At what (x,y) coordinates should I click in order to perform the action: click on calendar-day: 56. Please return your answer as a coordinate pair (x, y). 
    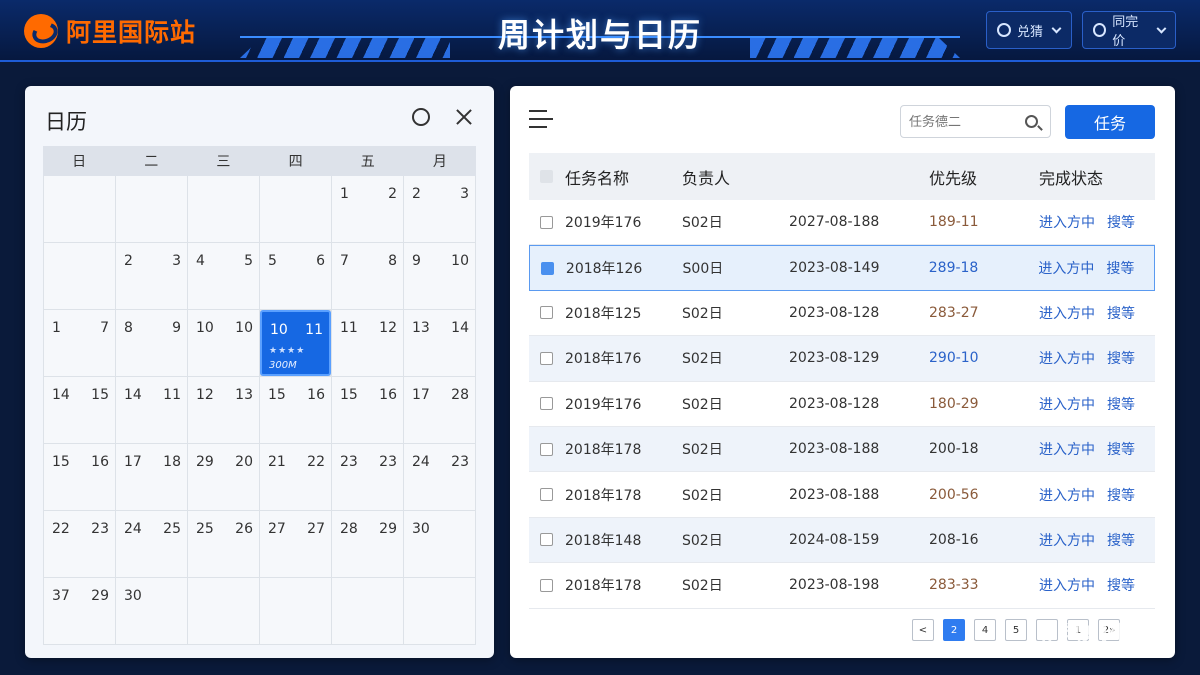
    Looking at the image, I should click on (295, 276).